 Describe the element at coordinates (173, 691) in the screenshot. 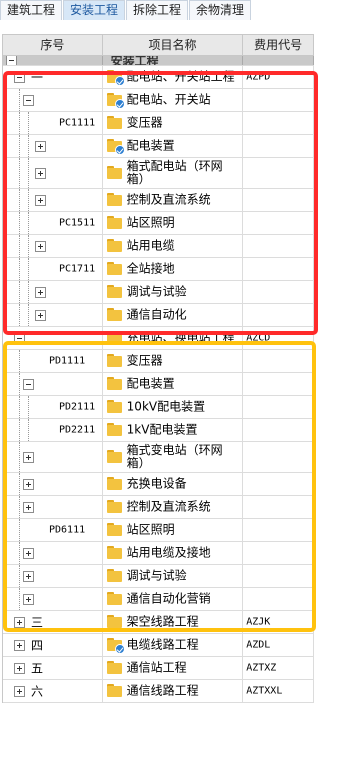

I see `name-cell: 通信线路工程` at that location.